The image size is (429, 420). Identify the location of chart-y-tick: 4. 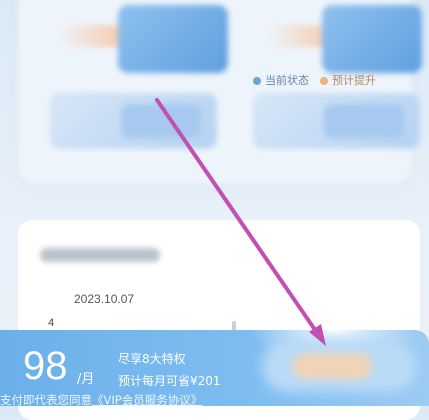
(51, 323).